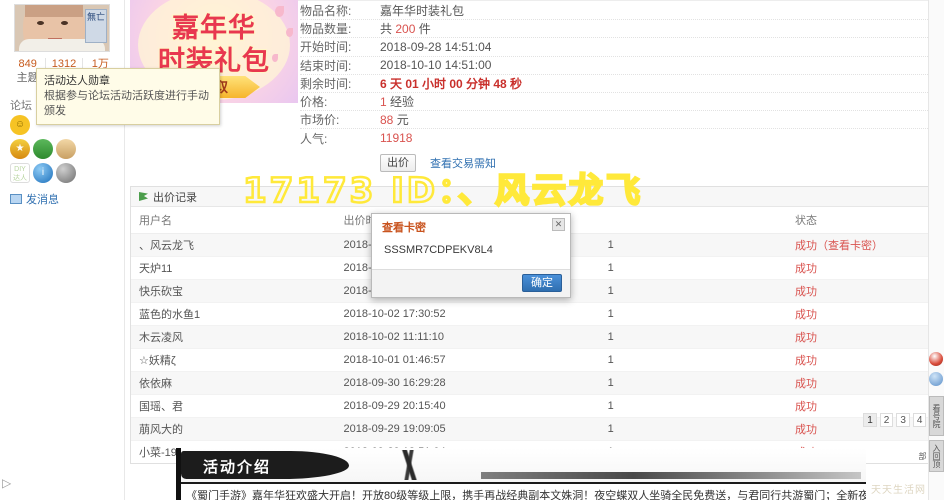 The image size is (944, 500). I want to click on avatar-hair-shape, so click(54, 11).